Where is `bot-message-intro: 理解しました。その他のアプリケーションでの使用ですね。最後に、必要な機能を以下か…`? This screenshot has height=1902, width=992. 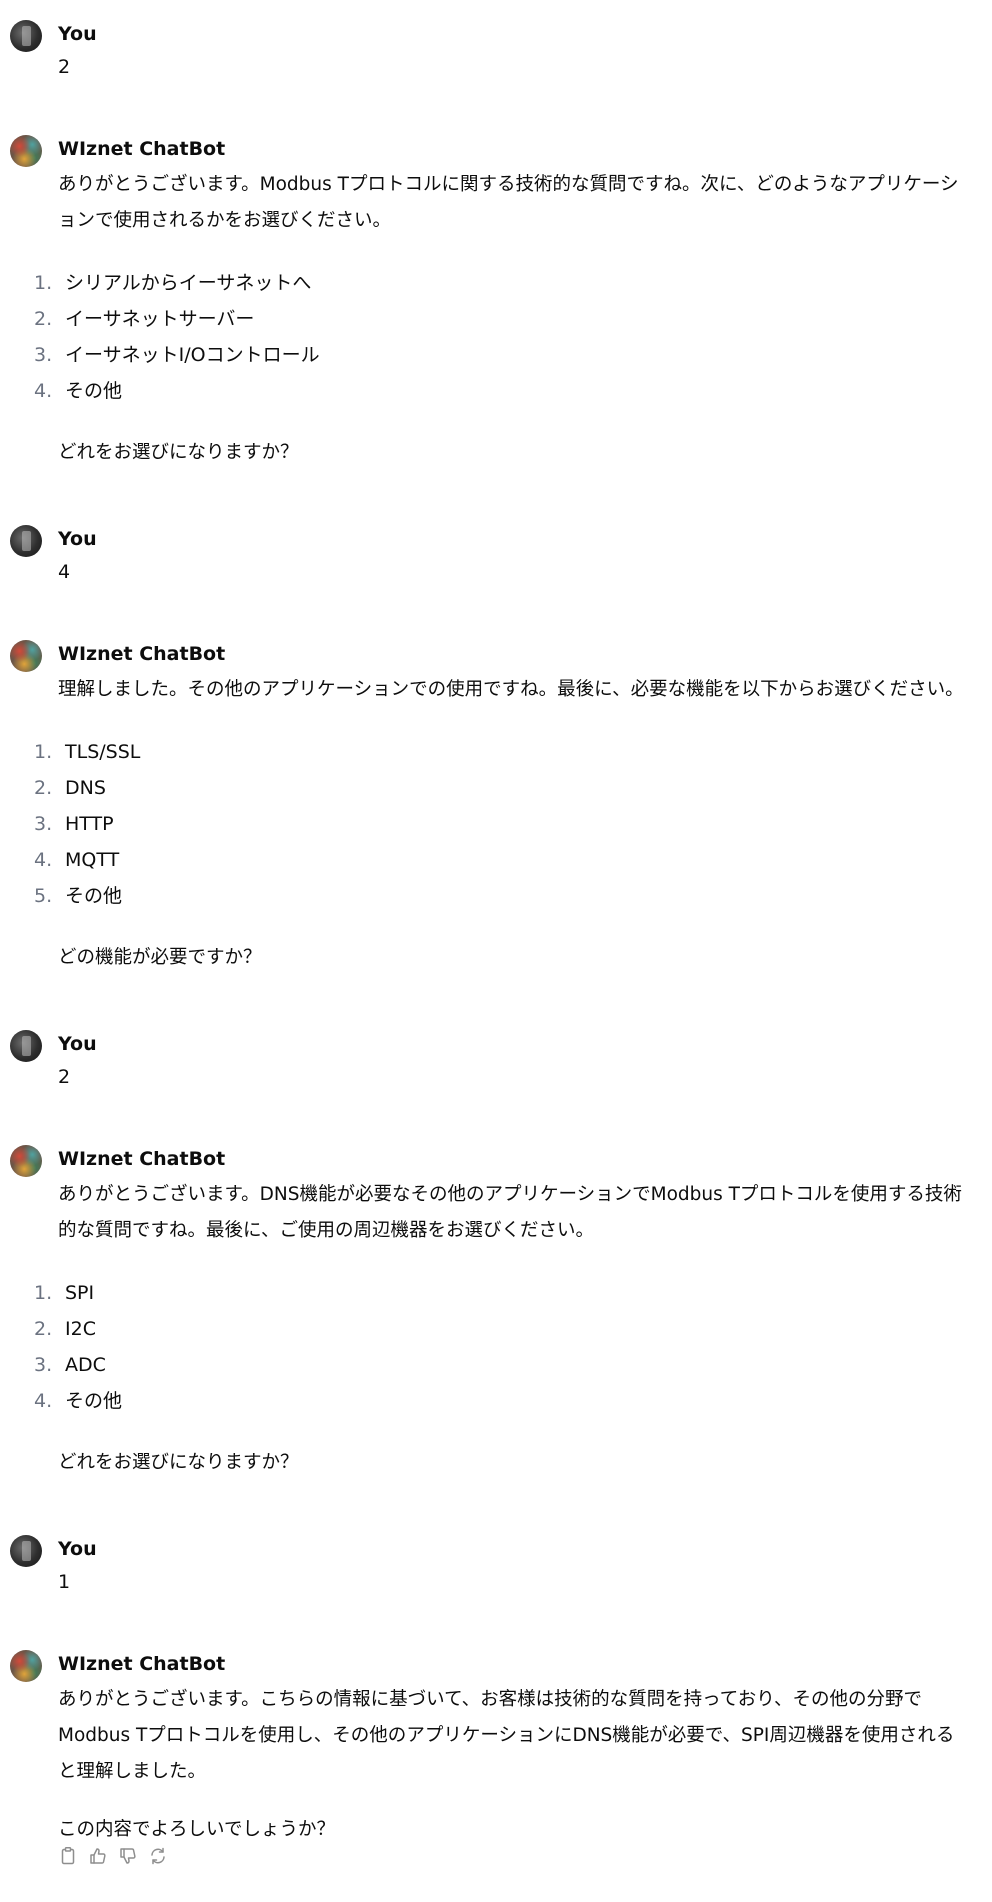 bot-message-intro: 理解しました。その他のアプリケーションでの使用ですね。最後に、必要な機能を以下か… is located at coordinates (511, 689).